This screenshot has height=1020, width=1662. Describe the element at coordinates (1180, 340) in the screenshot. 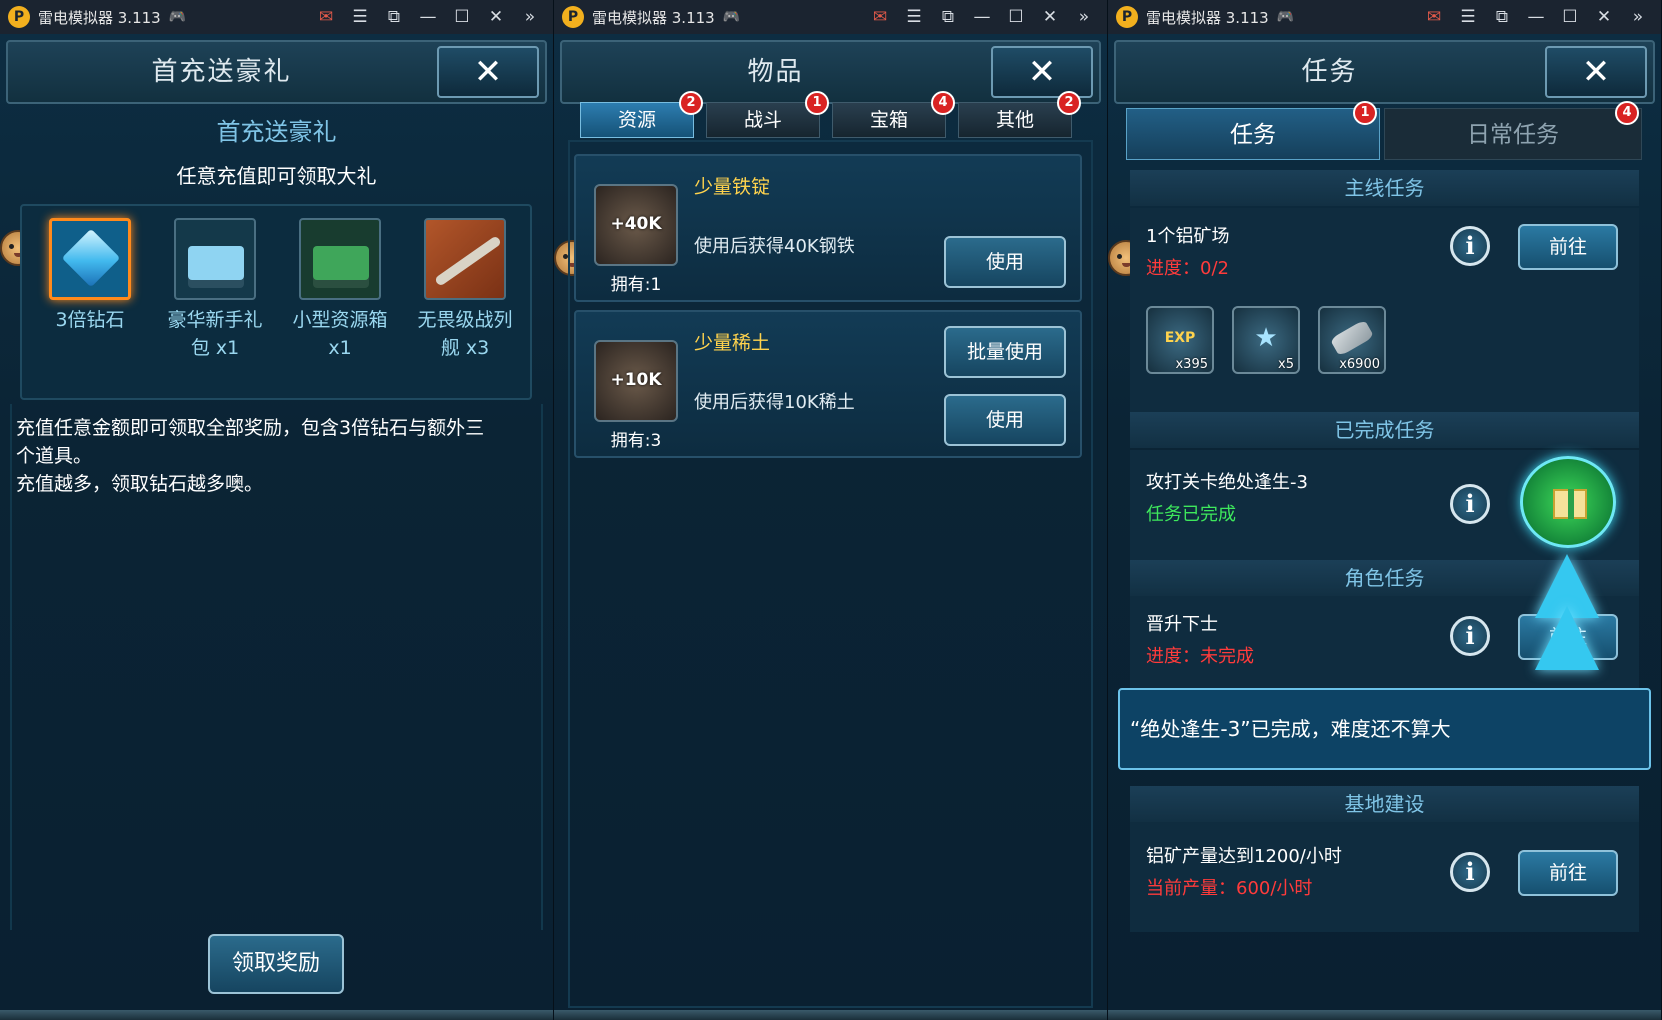

I see `exp-icon: EXP x395` at that location.